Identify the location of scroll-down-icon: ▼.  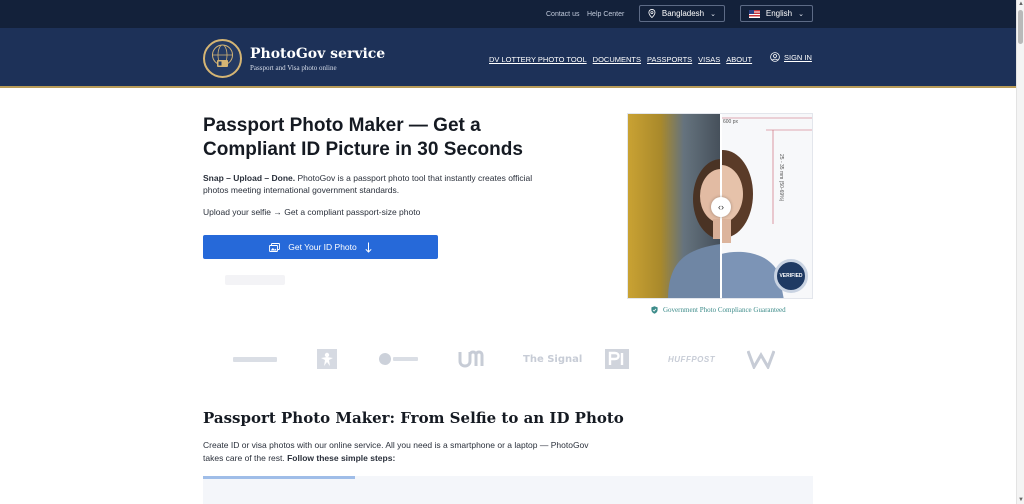
(1021, 500).